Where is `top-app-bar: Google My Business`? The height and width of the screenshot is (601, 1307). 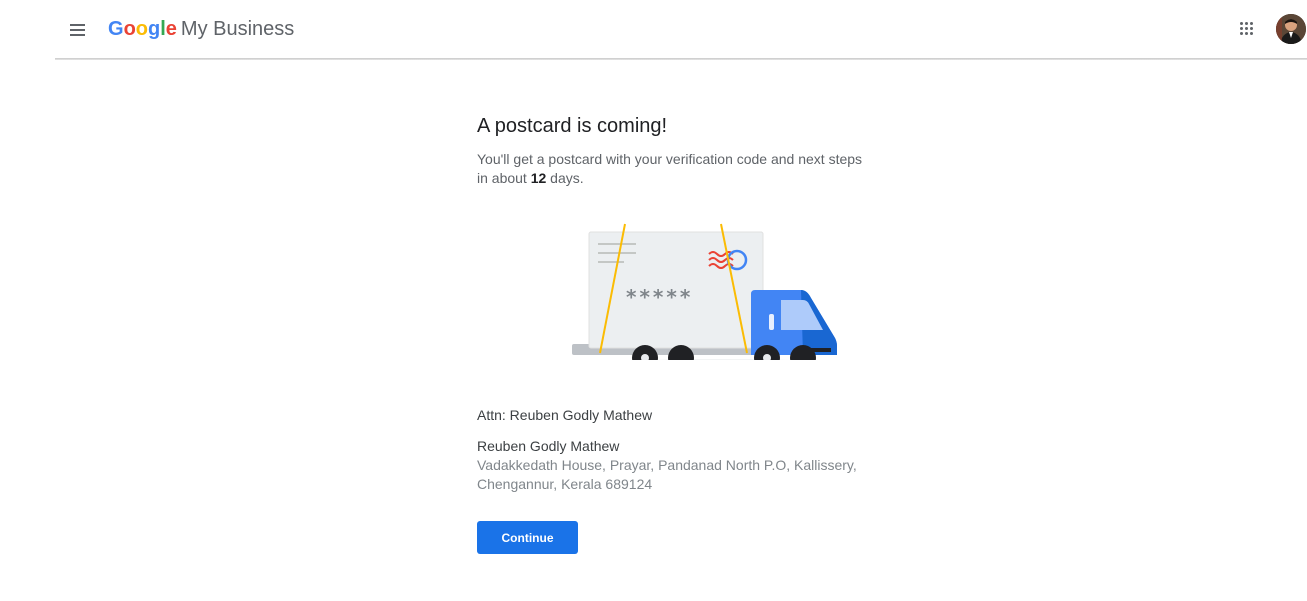
top-app-bar: Google My Business is located at coordinates (653, 29).